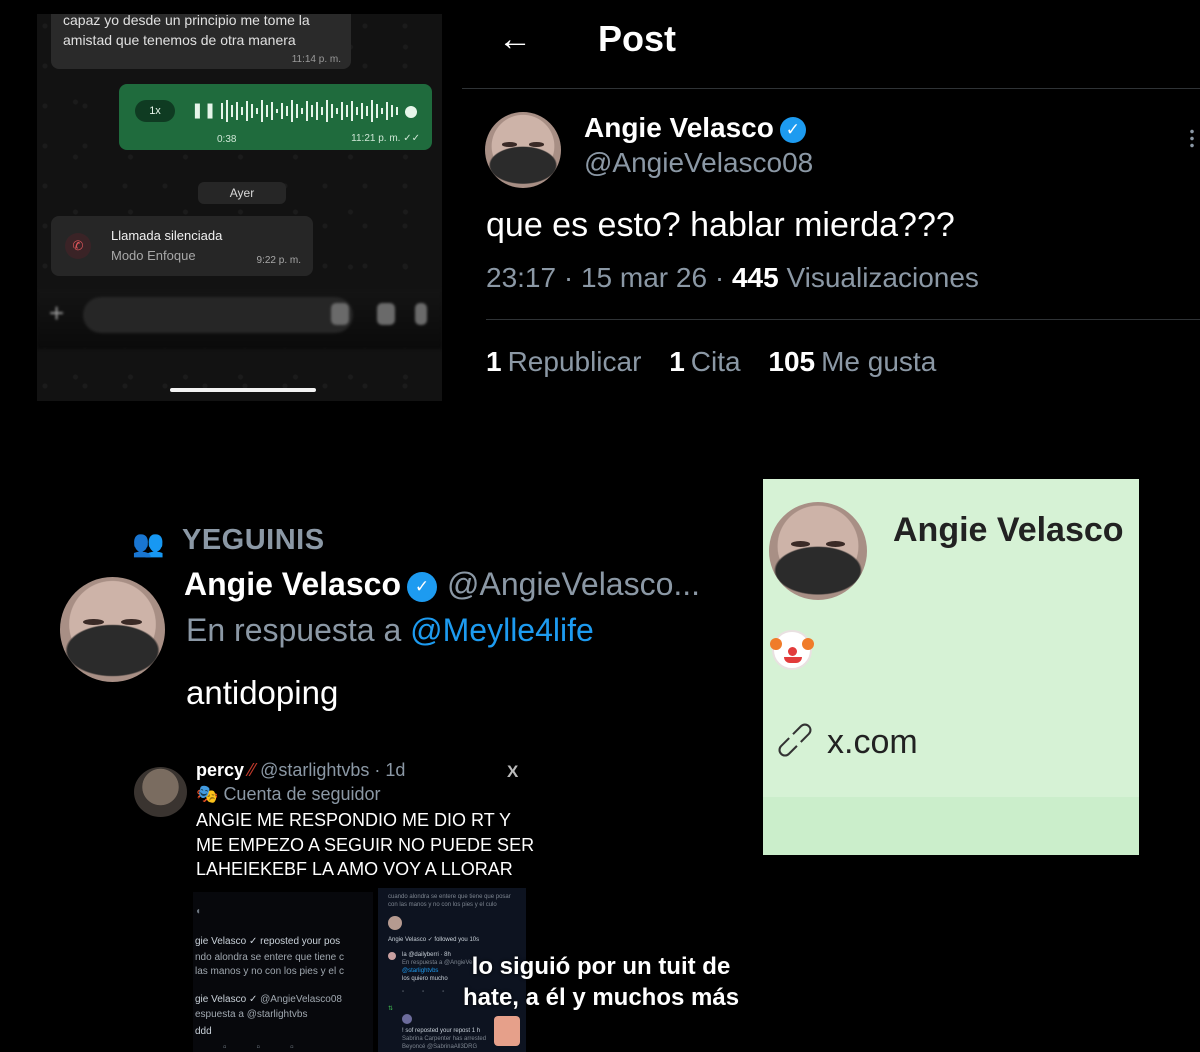 The image size is (1200, 1052). I want to click on call-time: 9:22 p. m., so click(278, 260).